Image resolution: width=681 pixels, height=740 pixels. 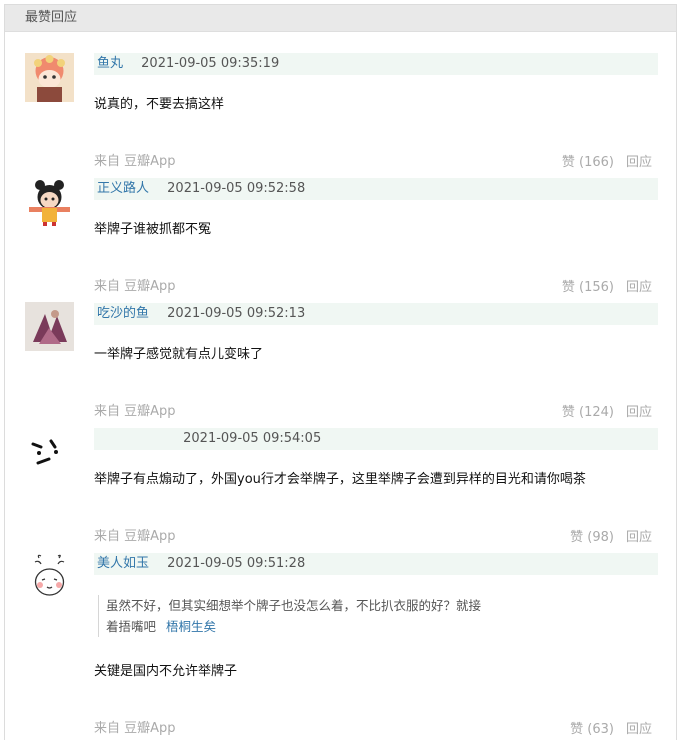 What do you see at coordinates (110, 63) in the screenshot?
I see `comment-author: 鱼丸` at bounding box center [110, 63].